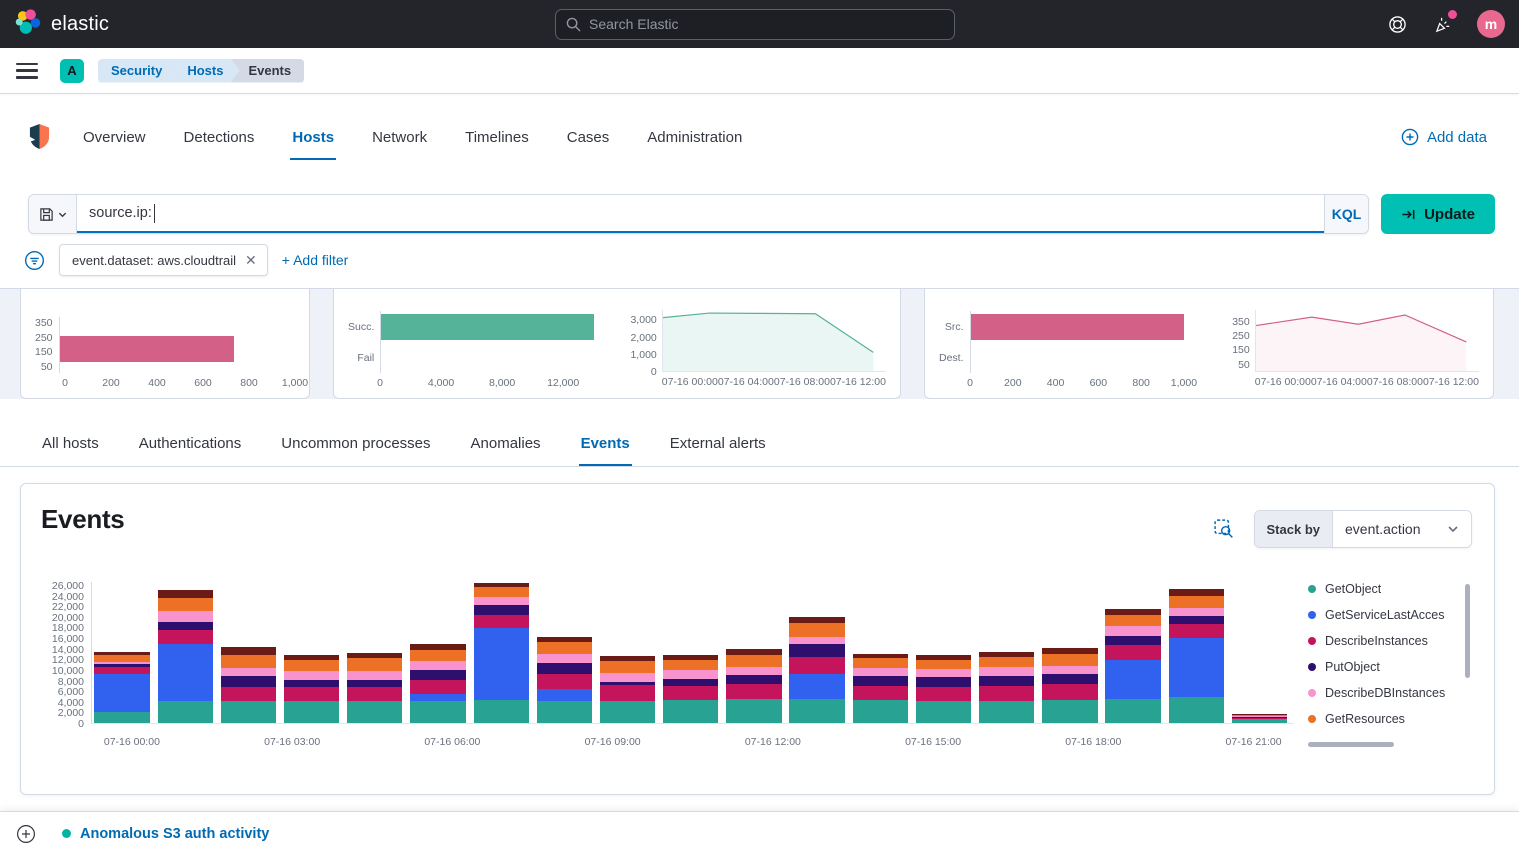  Describe the element at coordinates (1141, 383) in the screenshot. I see `x-tick-label: 800` at that location.